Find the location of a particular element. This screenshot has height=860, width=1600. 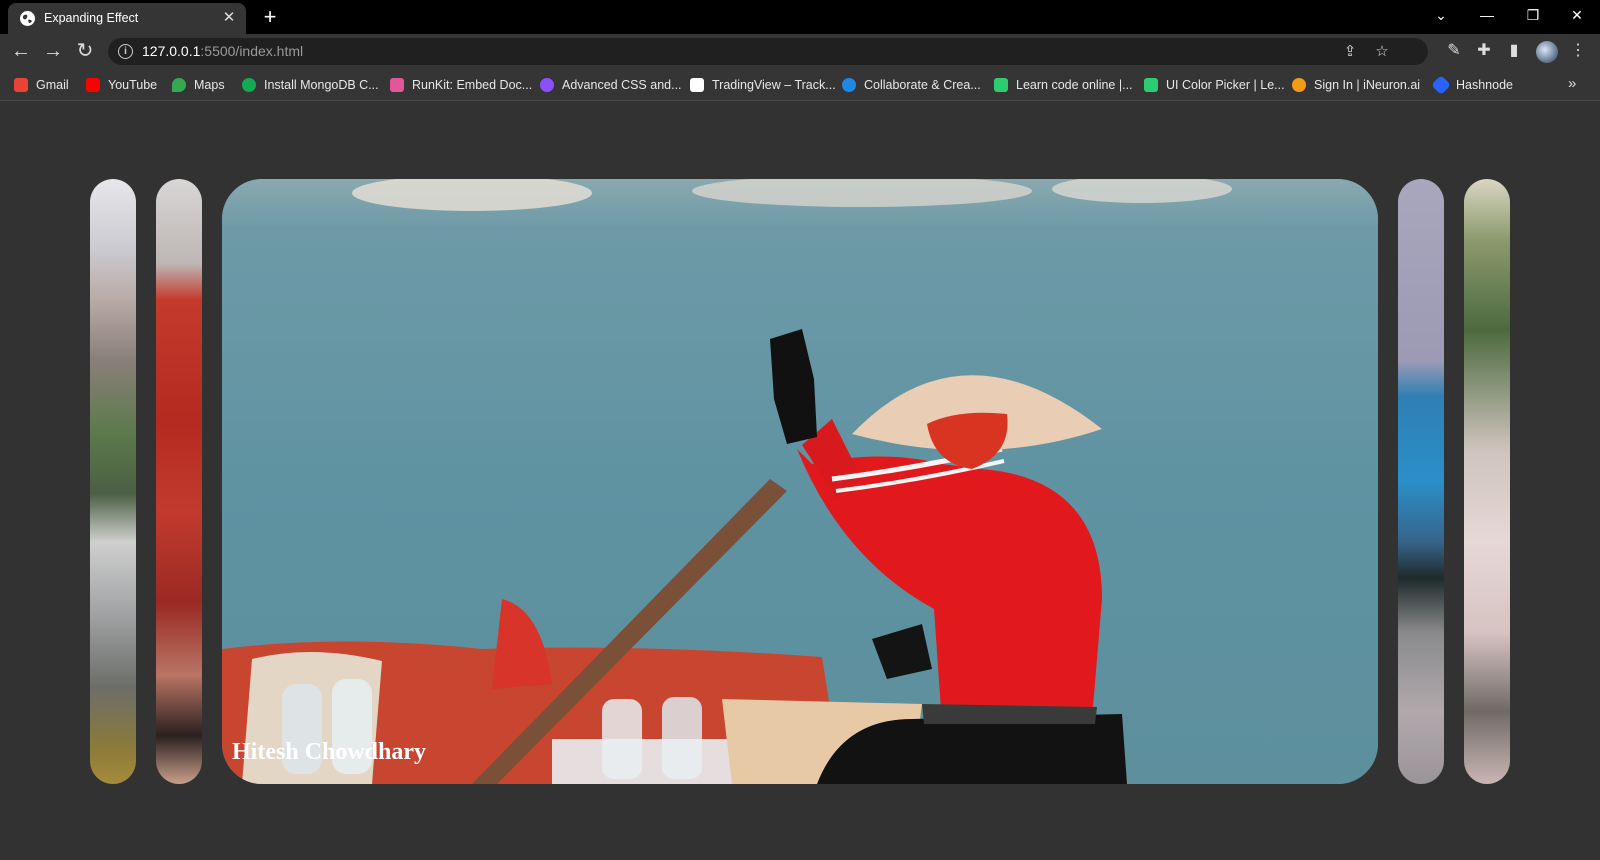

close-window-button: ✕ is located at coordinates (1577, 15).